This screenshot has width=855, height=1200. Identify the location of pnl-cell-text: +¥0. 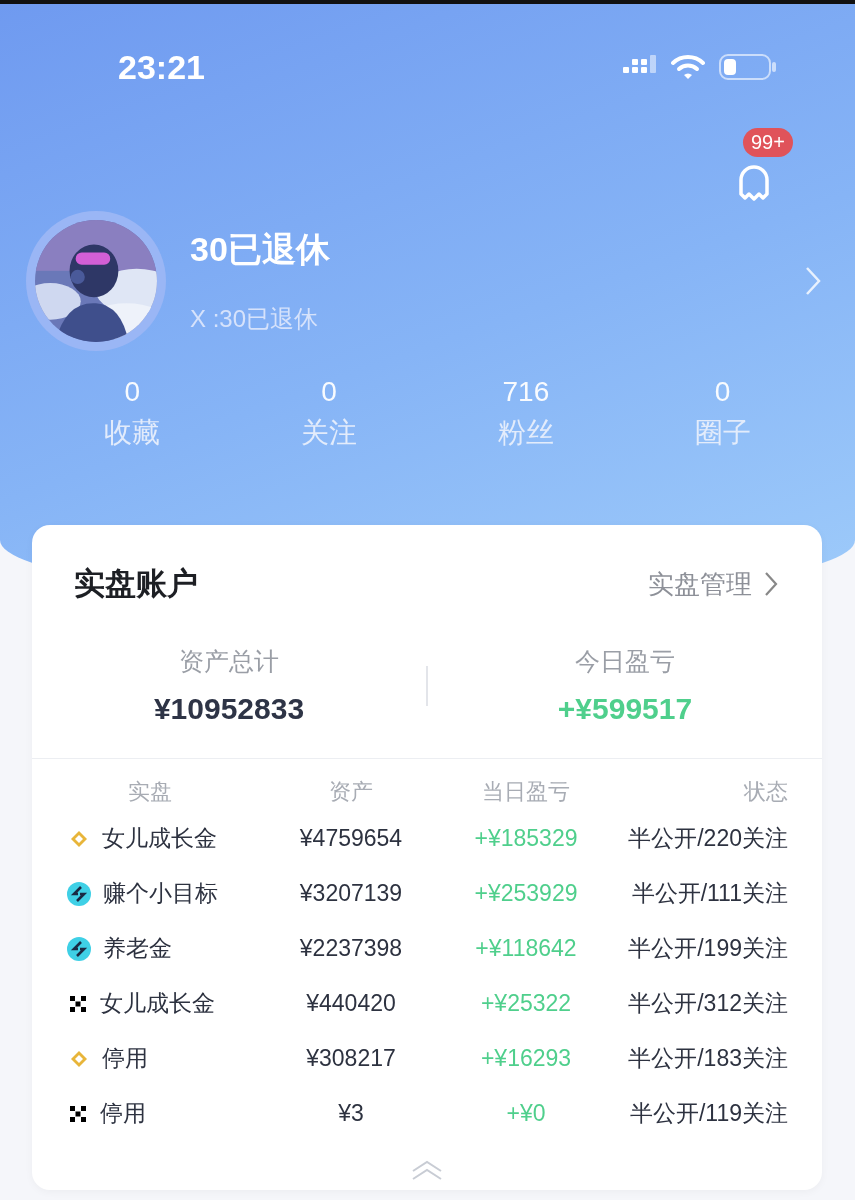
(526, 1113).